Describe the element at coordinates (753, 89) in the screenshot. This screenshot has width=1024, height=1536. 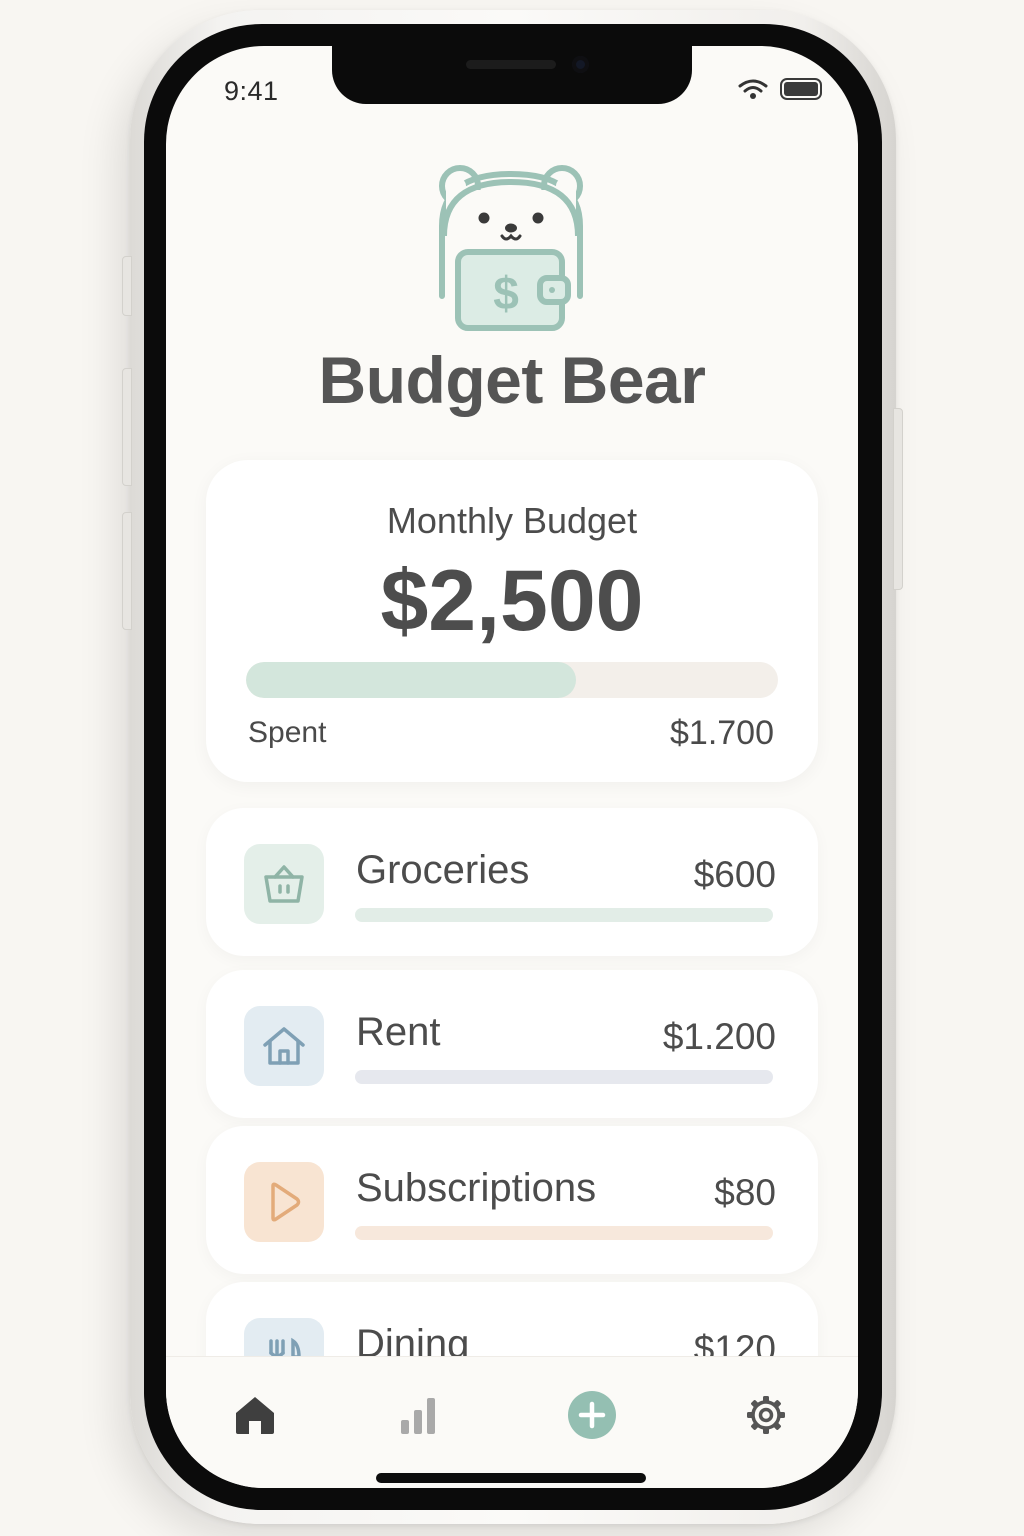
I see `wifi-icon` at that location.